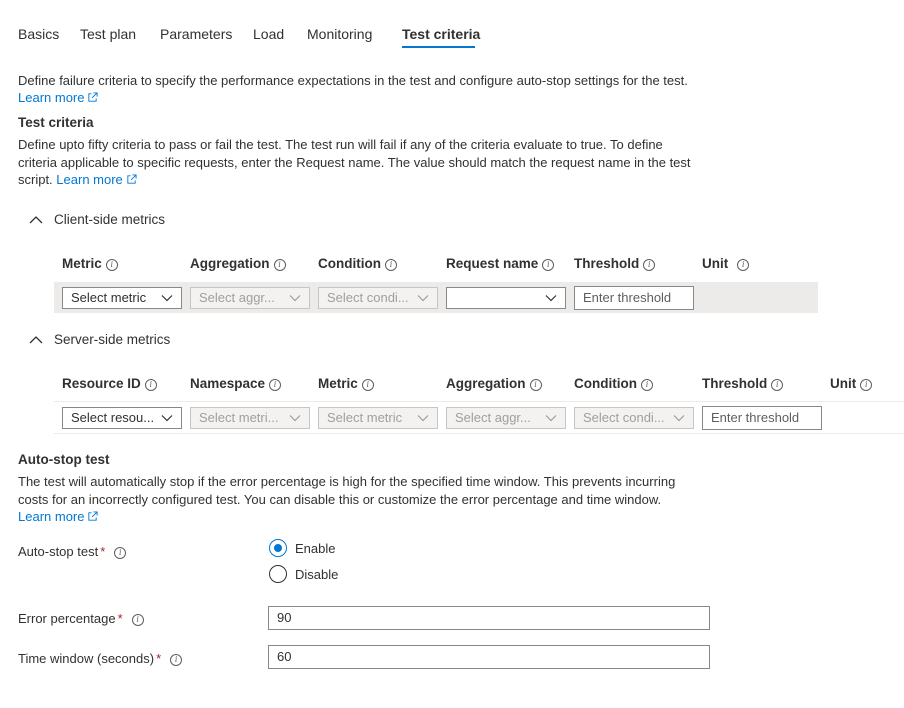 Image resolution: width=904 pixels, height=708 pixels. Describe the element at coordinates (479, 401) in the screenshot. I see `server-row-top-border` at that location.